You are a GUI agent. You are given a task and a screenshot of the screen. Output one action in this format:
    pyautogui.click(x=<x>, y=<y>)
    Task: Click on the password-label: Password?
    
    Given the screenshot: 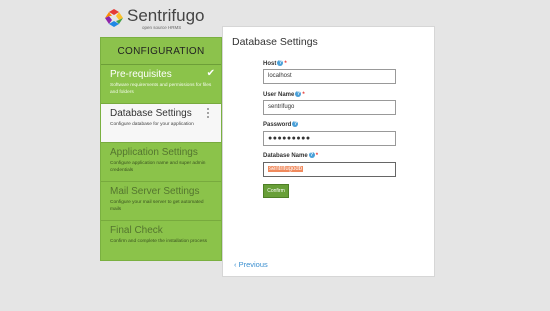 What is the action you would take?
    pyautogui.click(x=281, y=124)
    